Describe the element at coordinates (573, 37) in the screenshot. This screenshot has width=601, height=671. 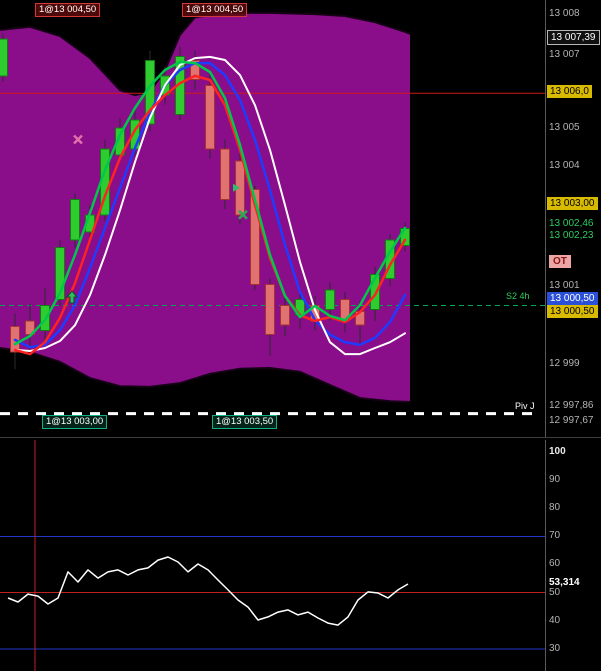
I see `price-axis-label: 13 007,39` at that location.